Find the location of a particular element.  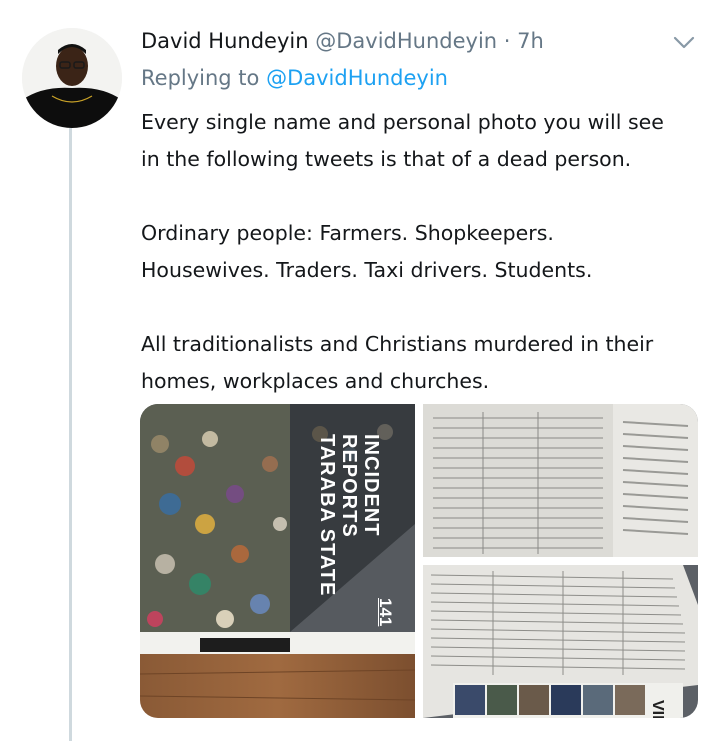

handle: @DavidHundeyin is located at coordinates (406, 41).